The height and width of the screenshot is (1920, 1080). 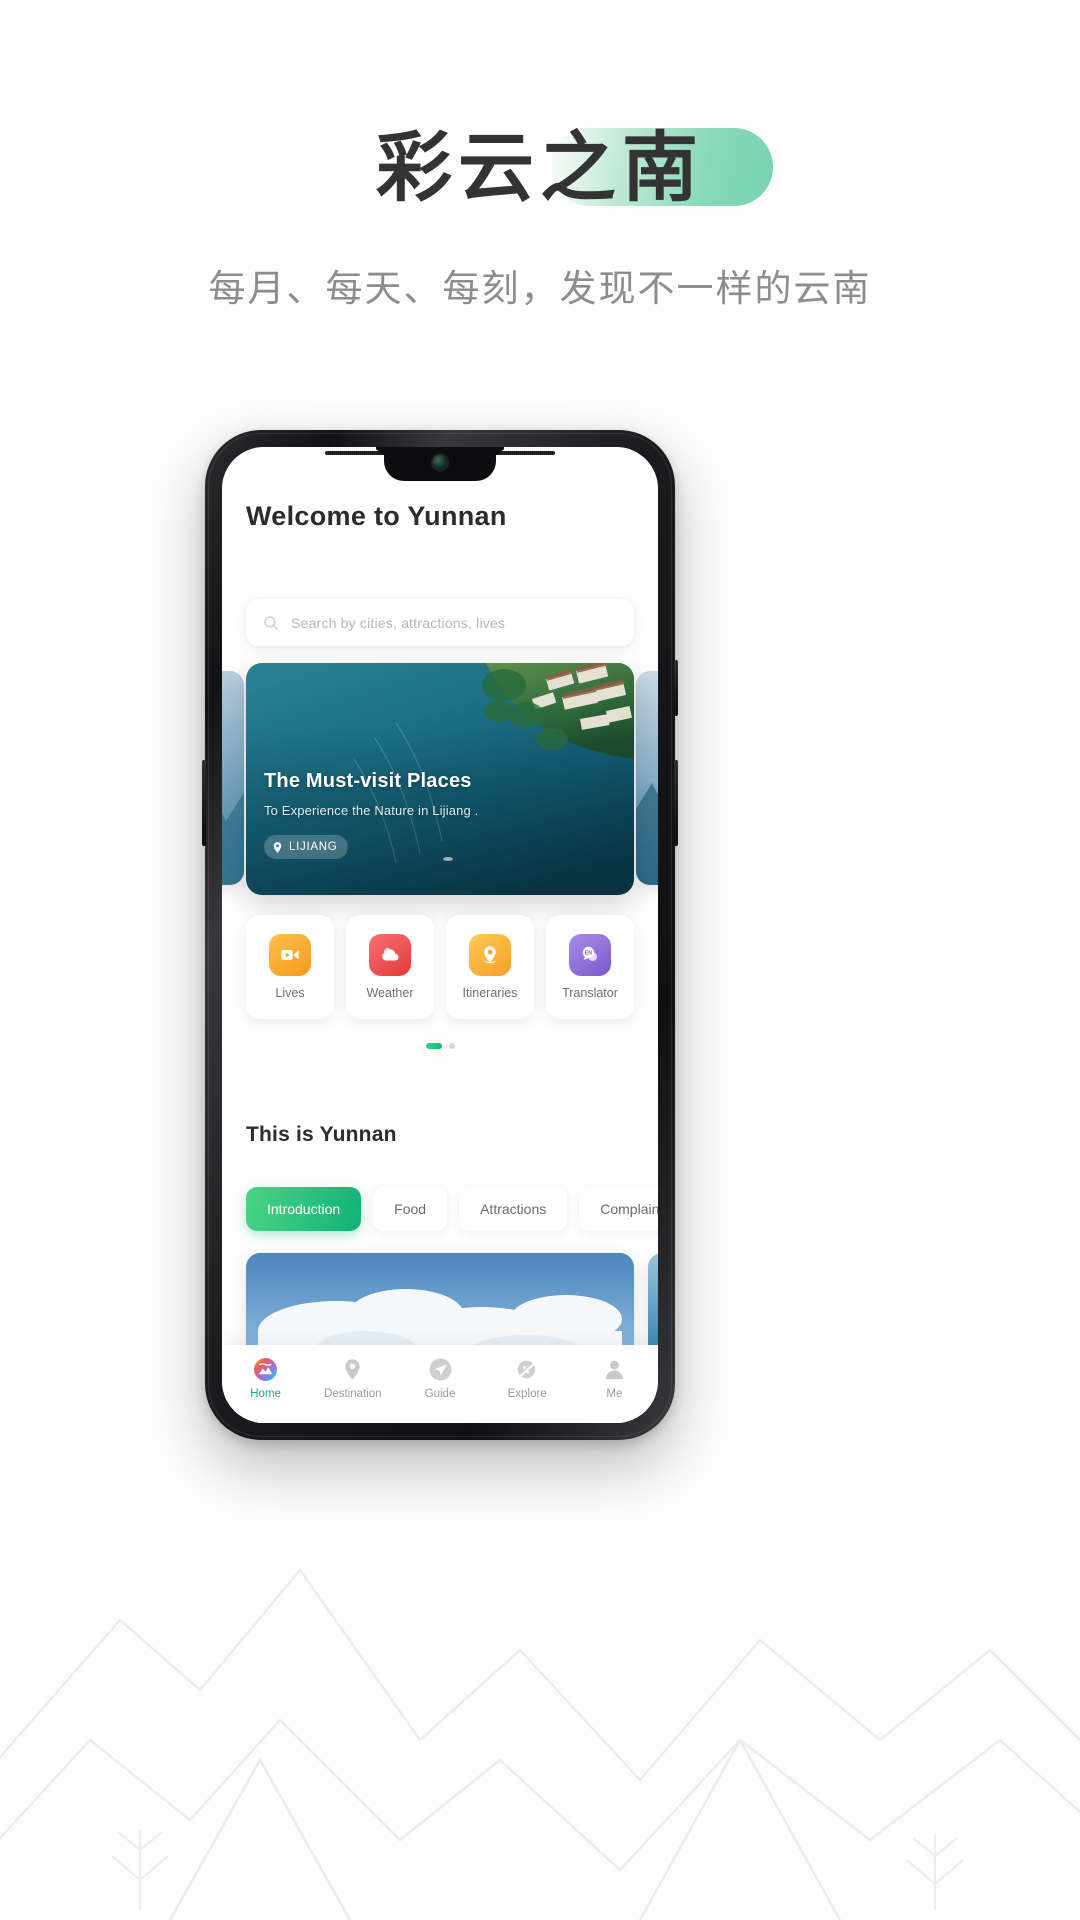 I want to click on carousel-dots, so click(x=440, y=1046).